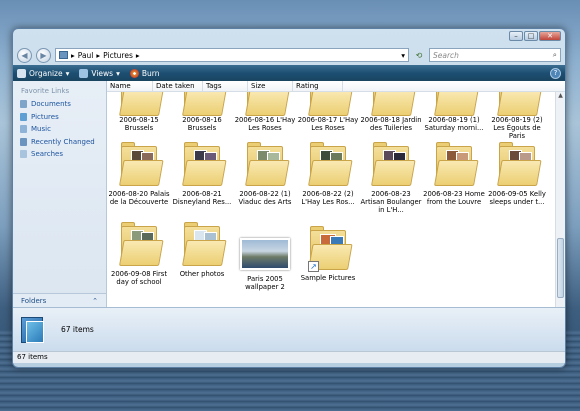 This screenshot has height=411, width=580. I want to click on column-headers: Name Date taken Tags Size Rating, so click(336, 86).